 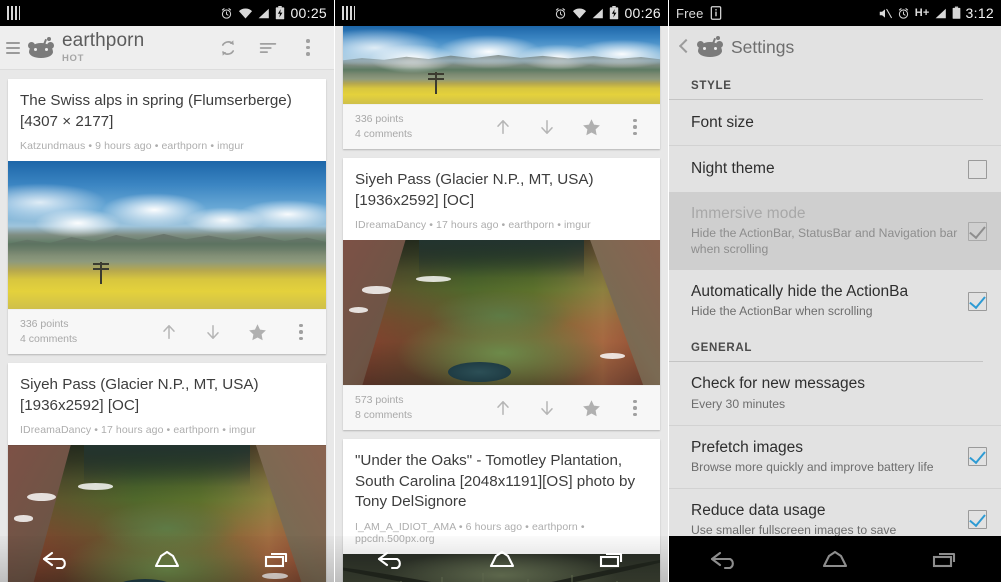 What do you see at coordinates (14, 47) in the screenshot?
I see `hamburger-icon` at bounding box center [14, 47].